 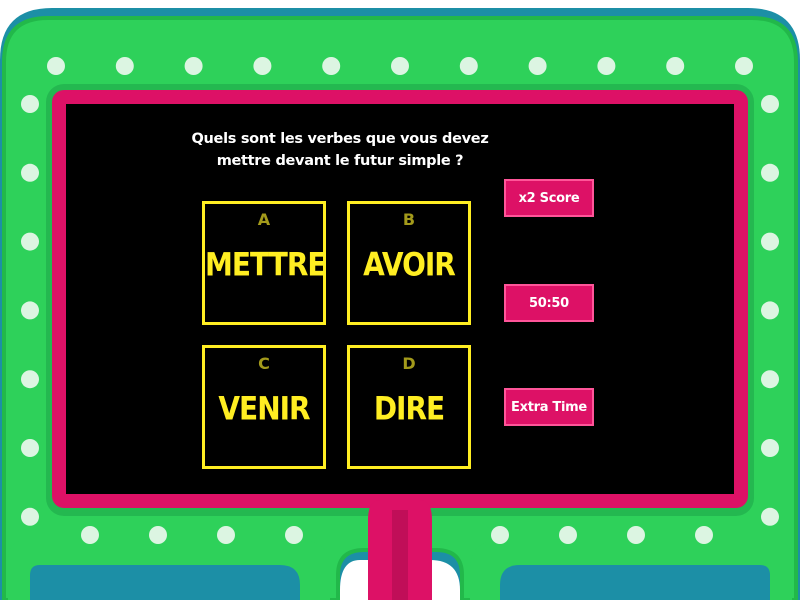 I want to click on answer-a-text: METTRE, so click(x=266, y=264).